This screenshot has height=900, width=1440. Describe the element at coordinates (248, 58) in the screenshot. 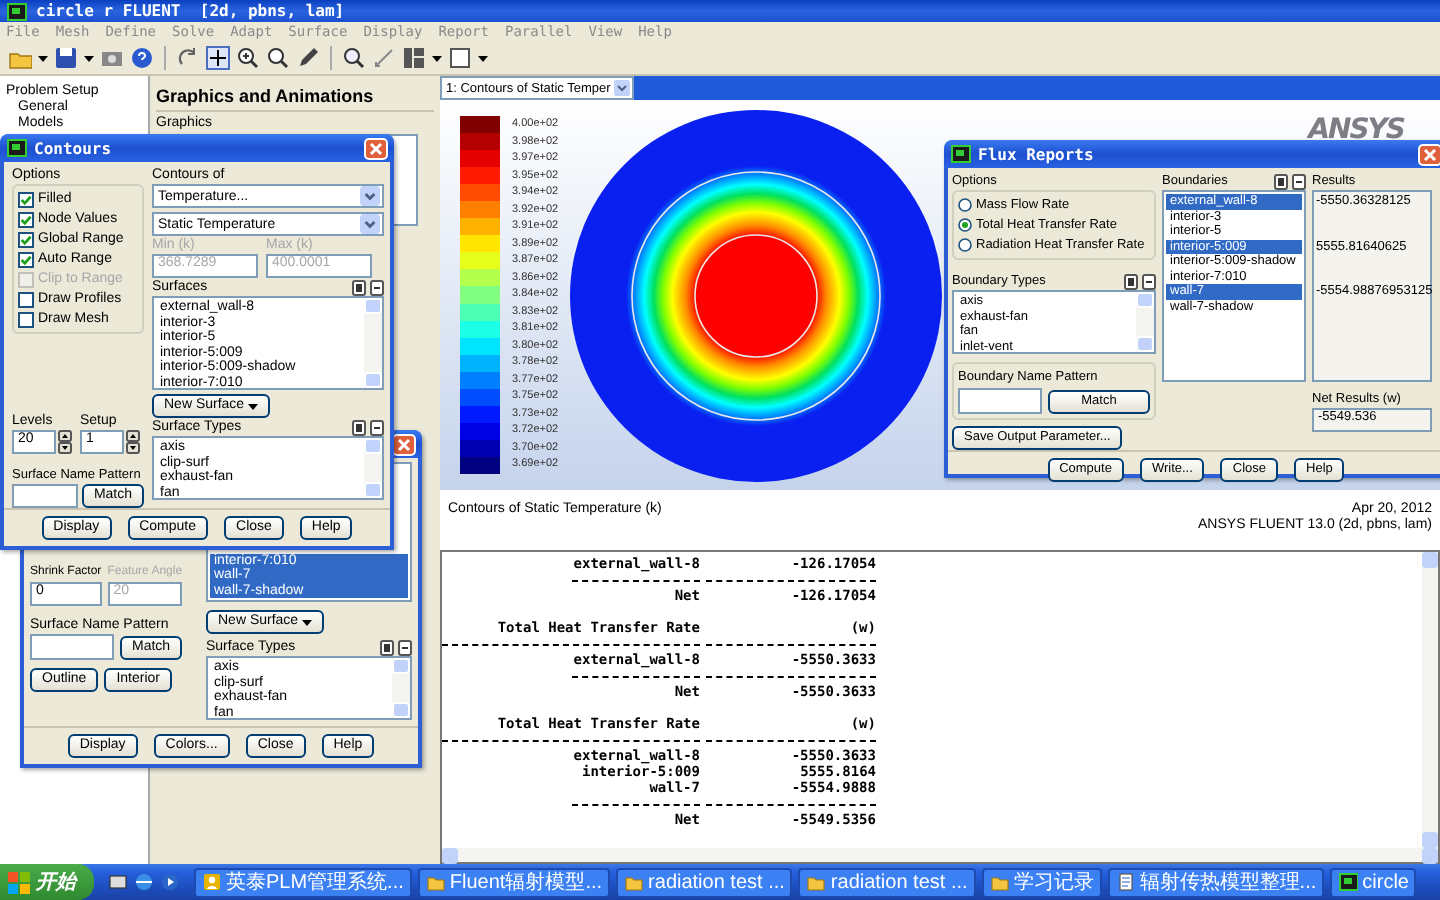

I see `zoom-in-icon` at that location.